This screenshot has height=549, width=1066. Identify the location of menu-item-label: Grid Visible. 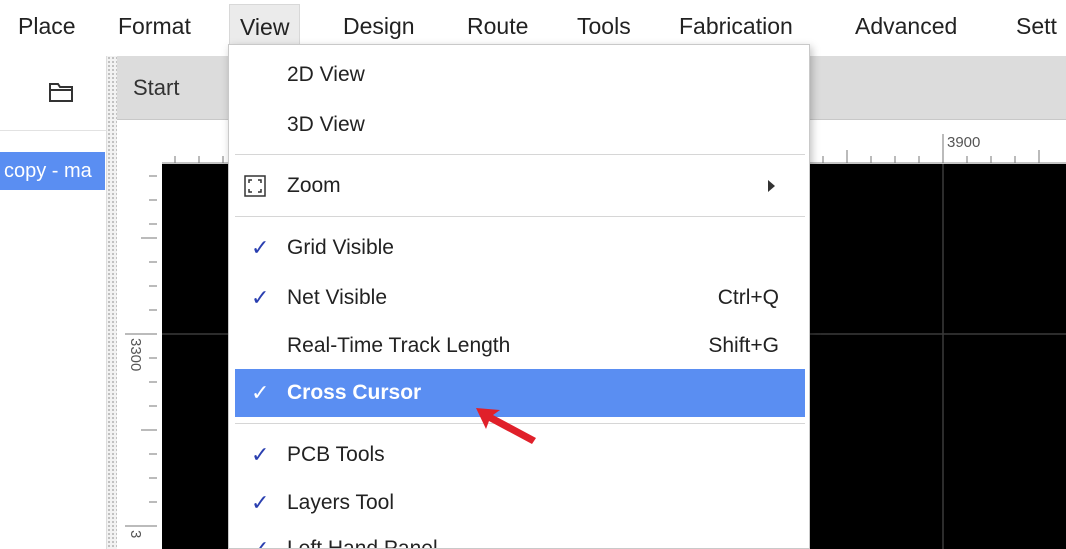
(340, 247).